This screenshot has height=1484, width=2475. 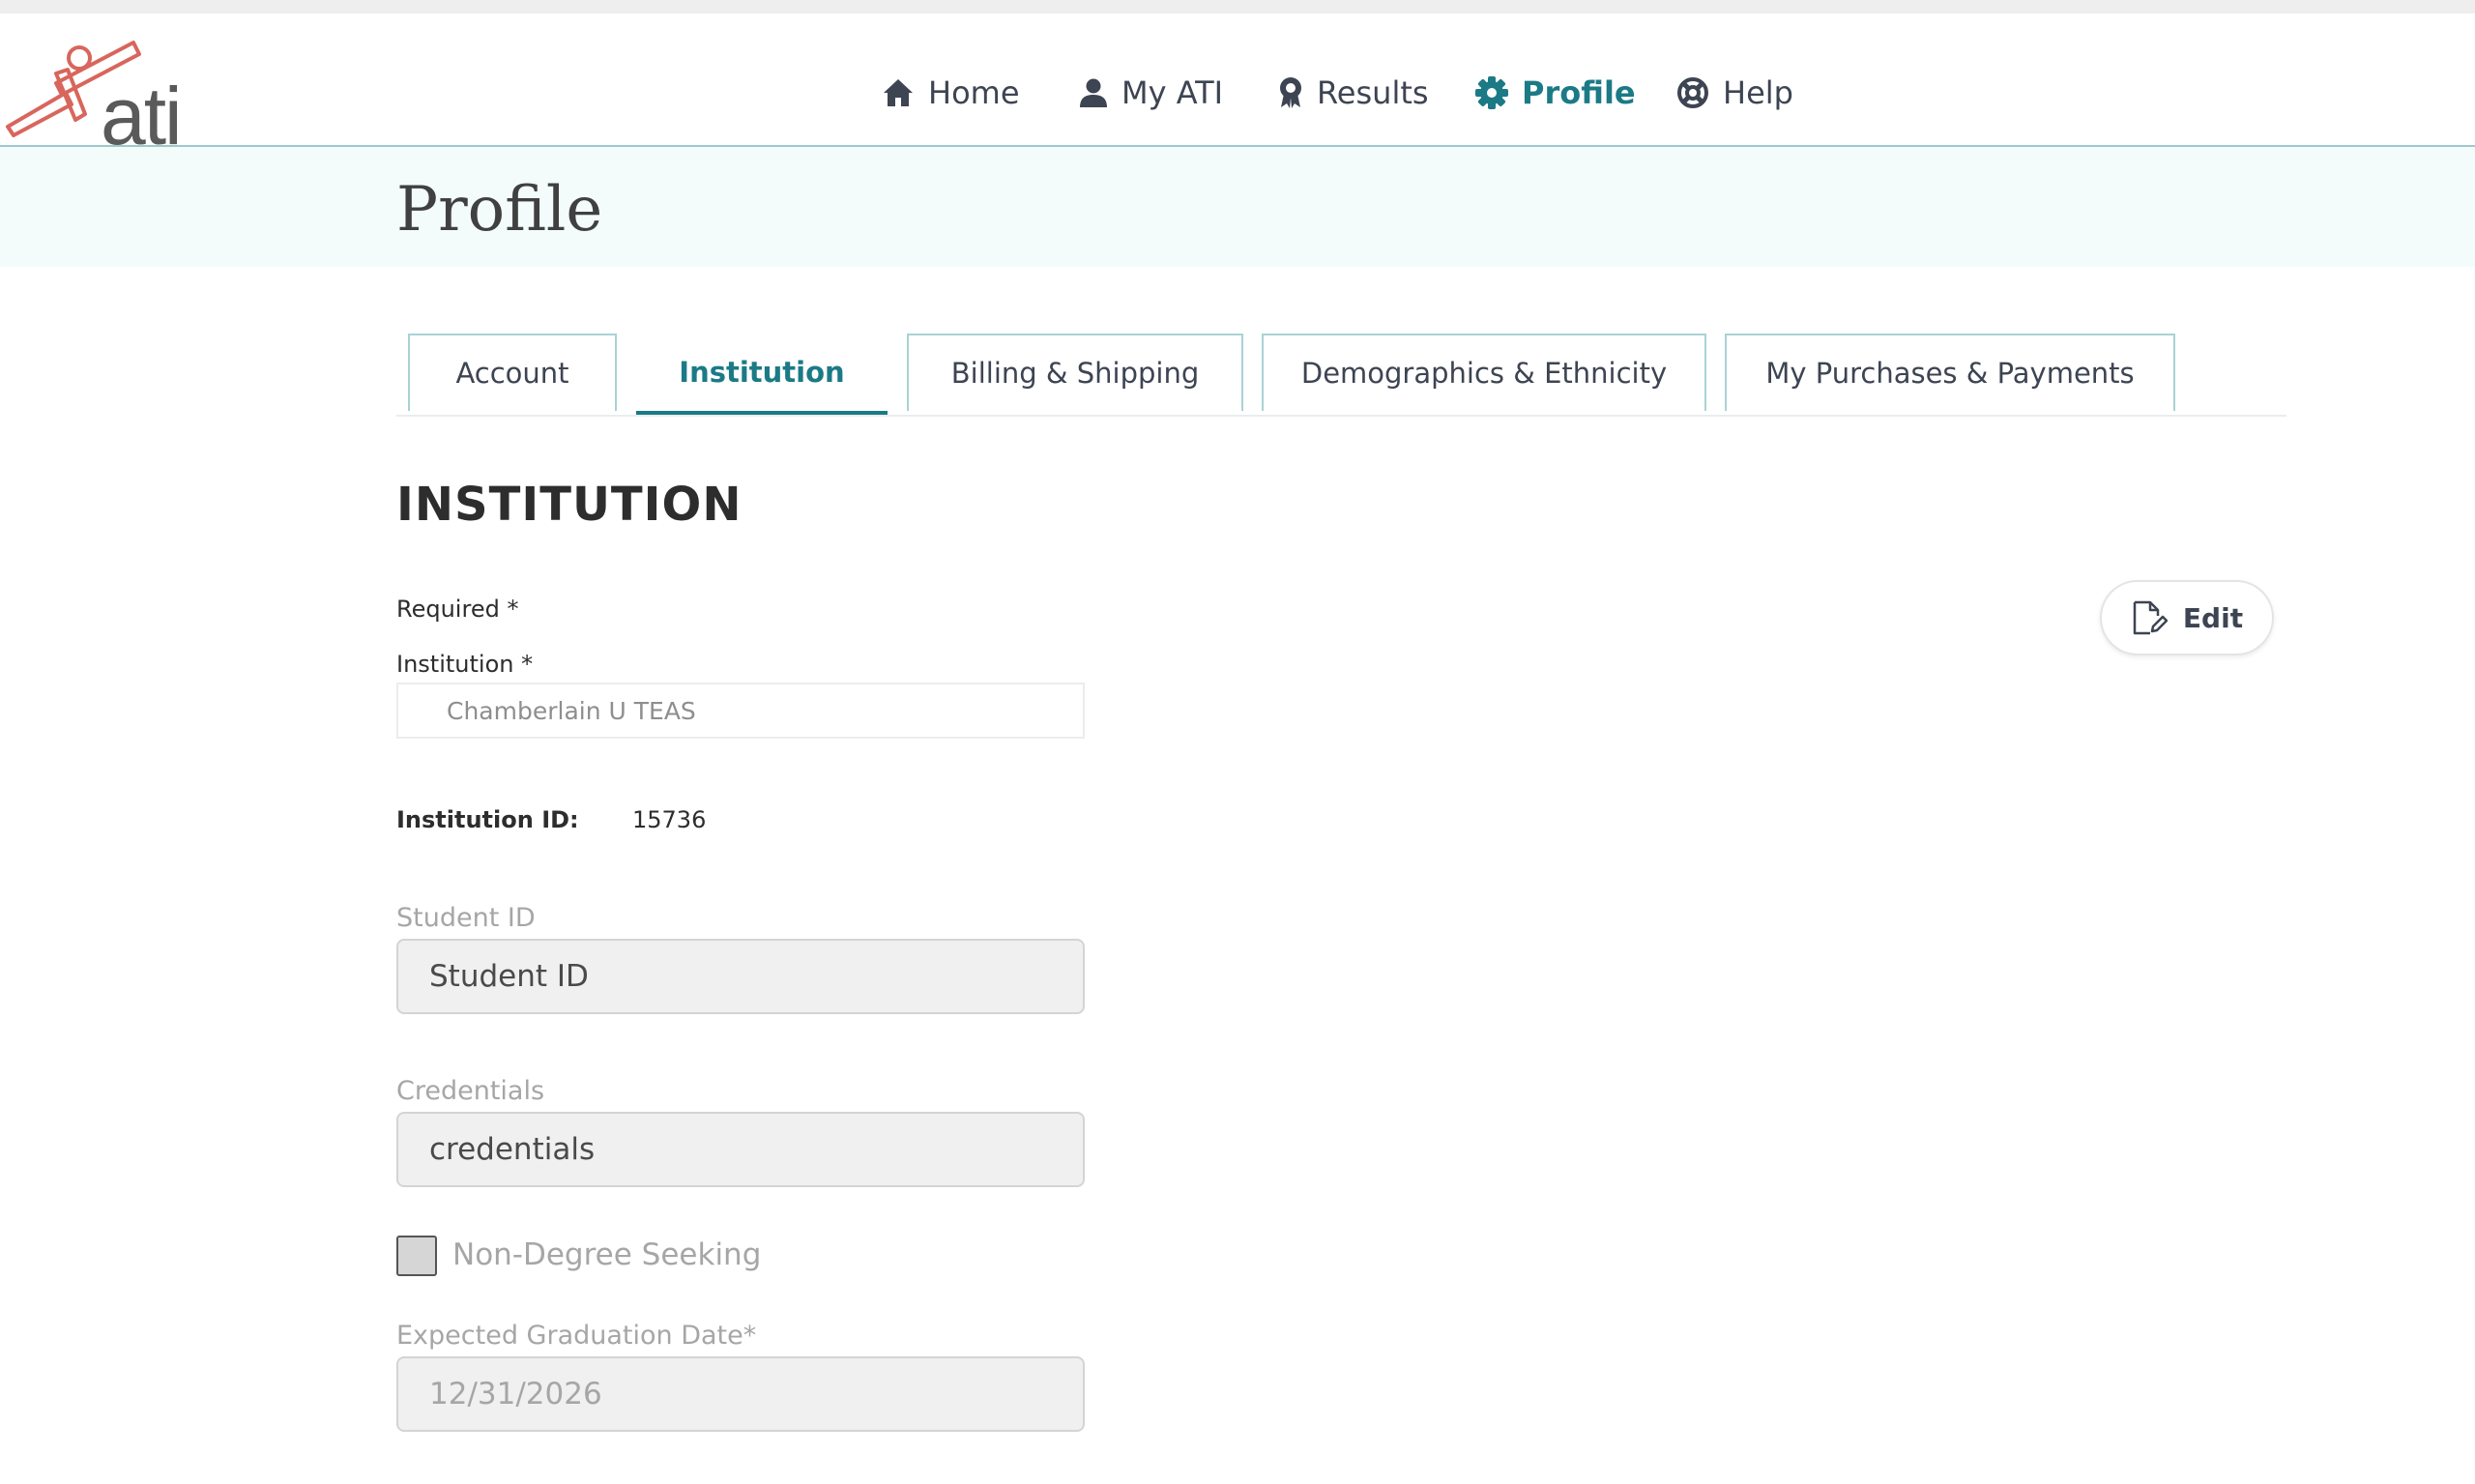 I want to click on nav-profile-label: Profile, so click(x=1579, y=92).